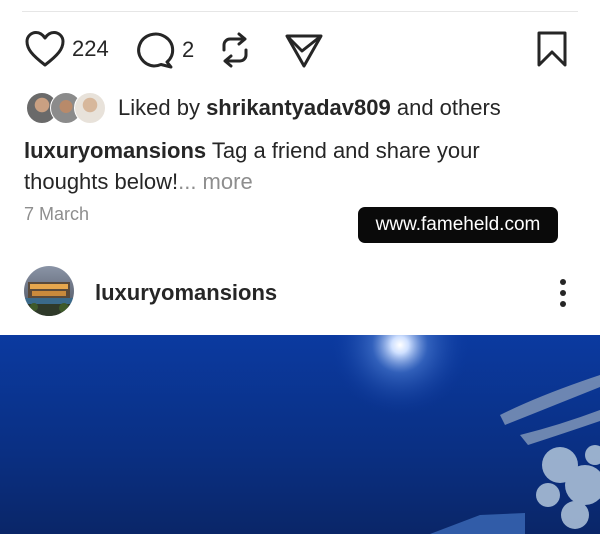  Describe the element at coordinates (162, 107) in the screenshot. I see `liked-by-prefix: Liked by` at that location.